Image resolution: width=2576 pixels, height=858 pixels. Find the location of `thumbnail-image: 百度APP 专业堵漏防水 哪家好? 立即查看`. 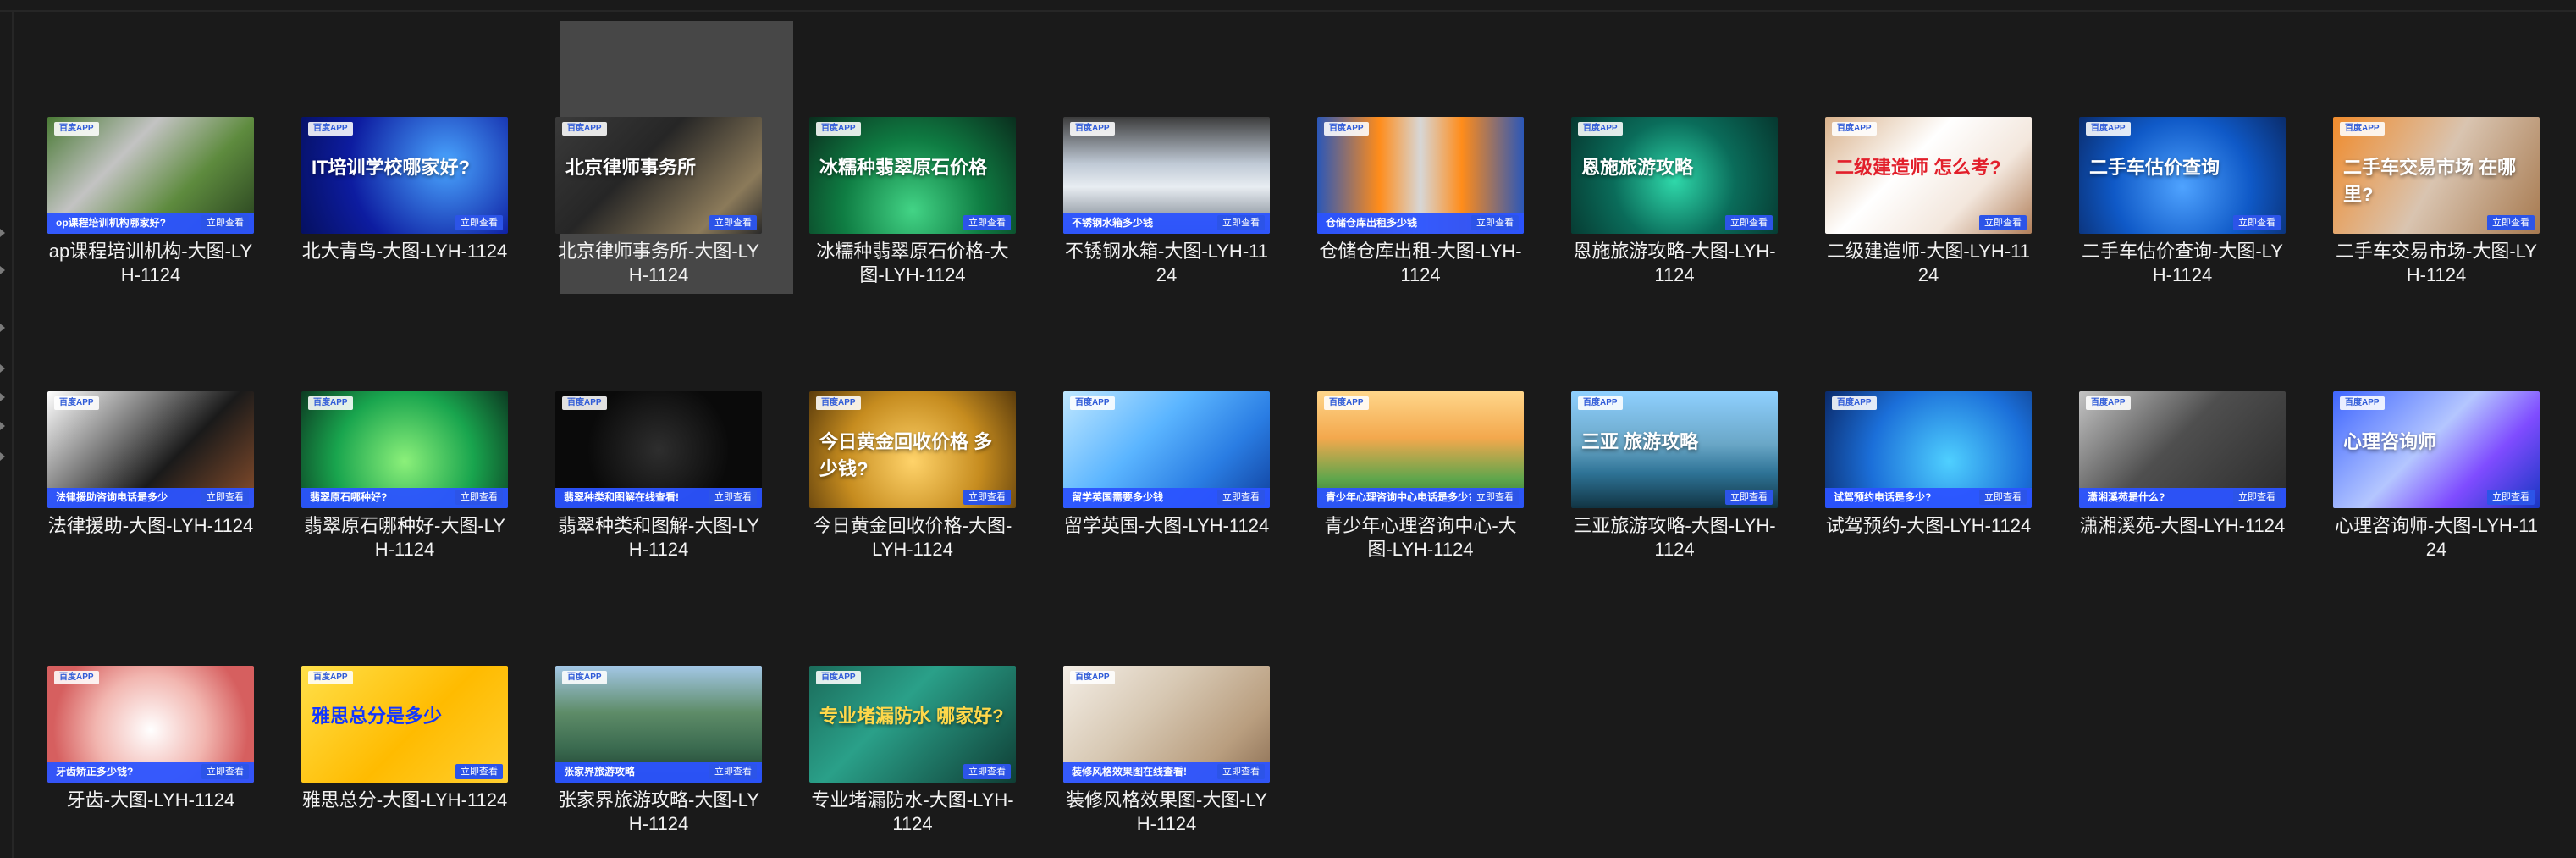

thumbnail-image: 百度APP 专业堵漏防水 哪家好? 立即查看 is located at coordinates (913, 725).